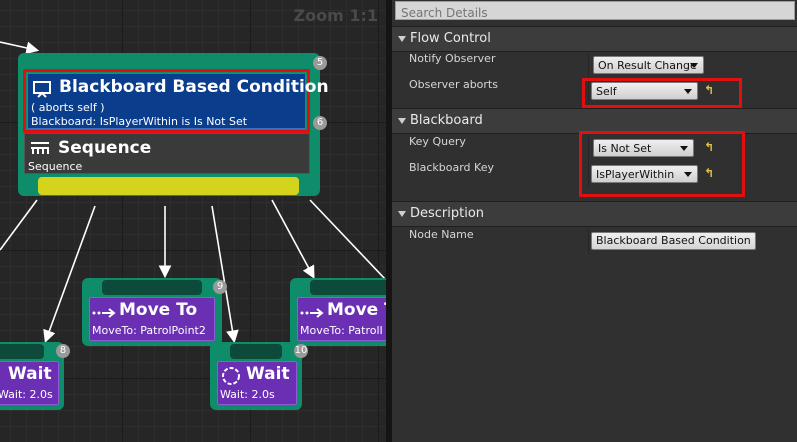 This screenshot has width=797, height=442. What do you see at coordinates (348, 287) in the screenshot?
I see `move-to-right-input-pin` at bounding box center [348, 287].